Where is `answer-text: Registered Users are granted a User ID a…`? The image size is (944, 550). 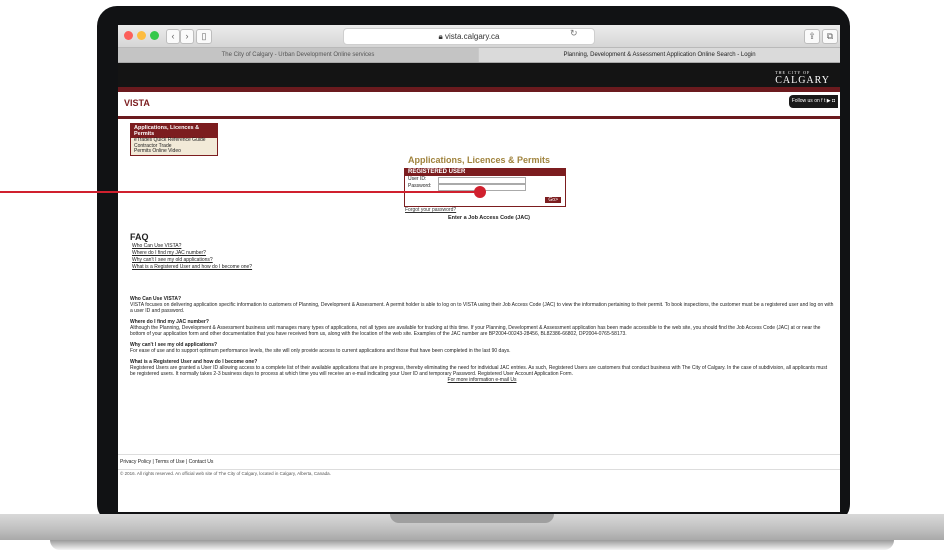 answer-text: Registered Users are granted a User ID a… is located at coordinates (479, 371).